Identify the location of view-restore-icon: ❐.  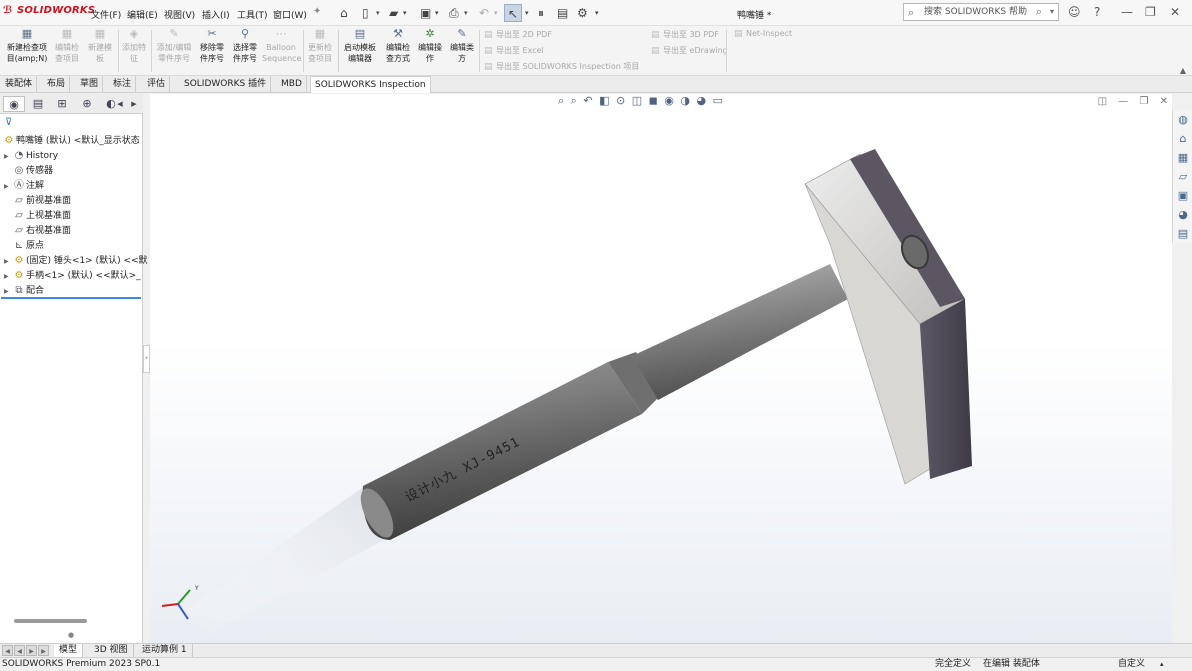
(1143, 101).